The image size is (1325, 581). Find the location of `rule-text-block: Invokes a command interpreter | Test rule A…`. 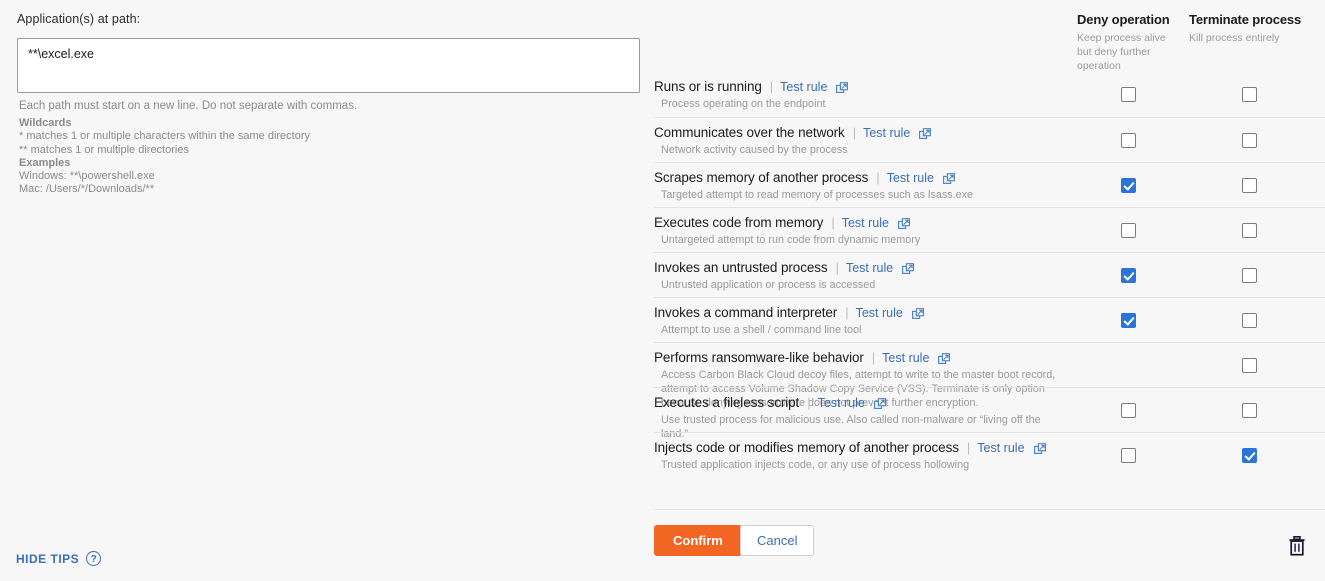

rule-text-block: Invokes a command interpreter | Test rule A… is located at coordinates (861, 321).